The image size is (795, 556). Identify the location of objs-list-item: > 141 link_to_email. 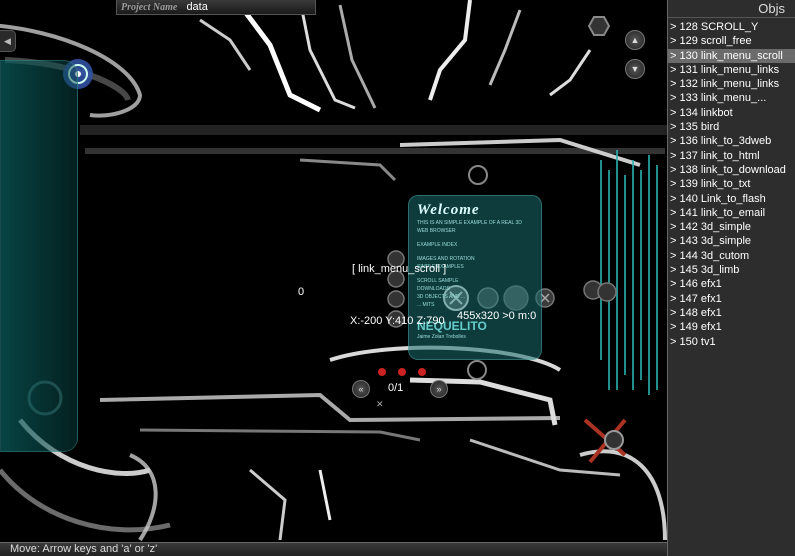
(731, 213).